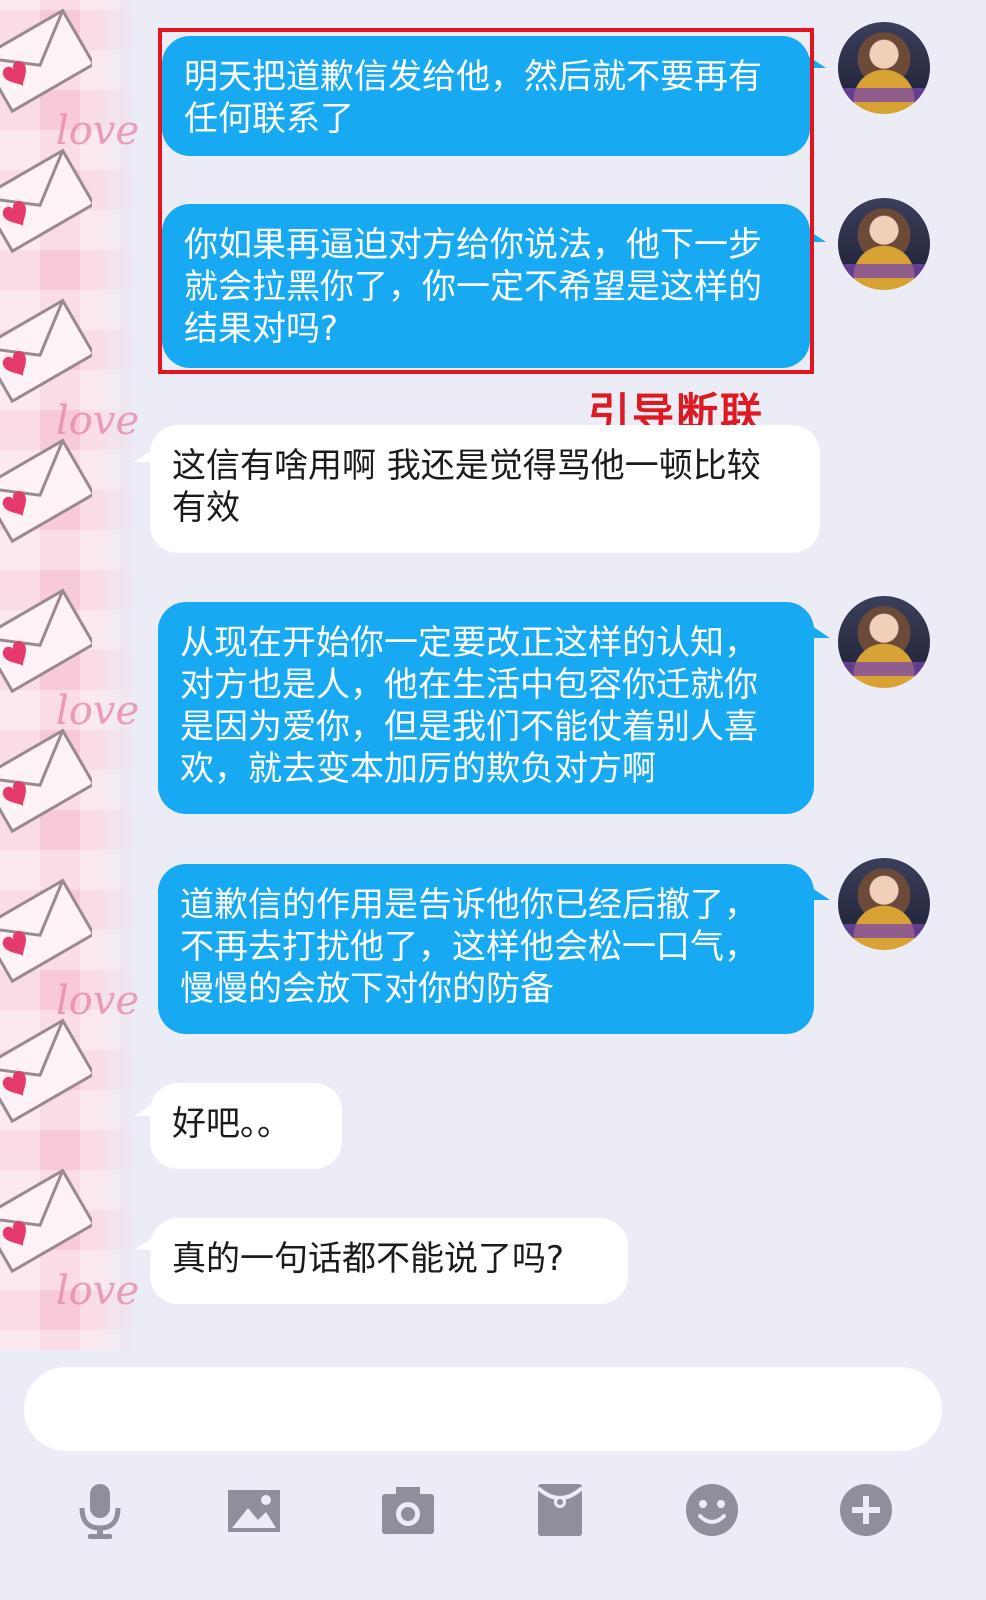  What do you see at coordinates (231, 1124) in the screenshot?
I see `message-line: 好吧。。` at bounding box center [231, 1124].